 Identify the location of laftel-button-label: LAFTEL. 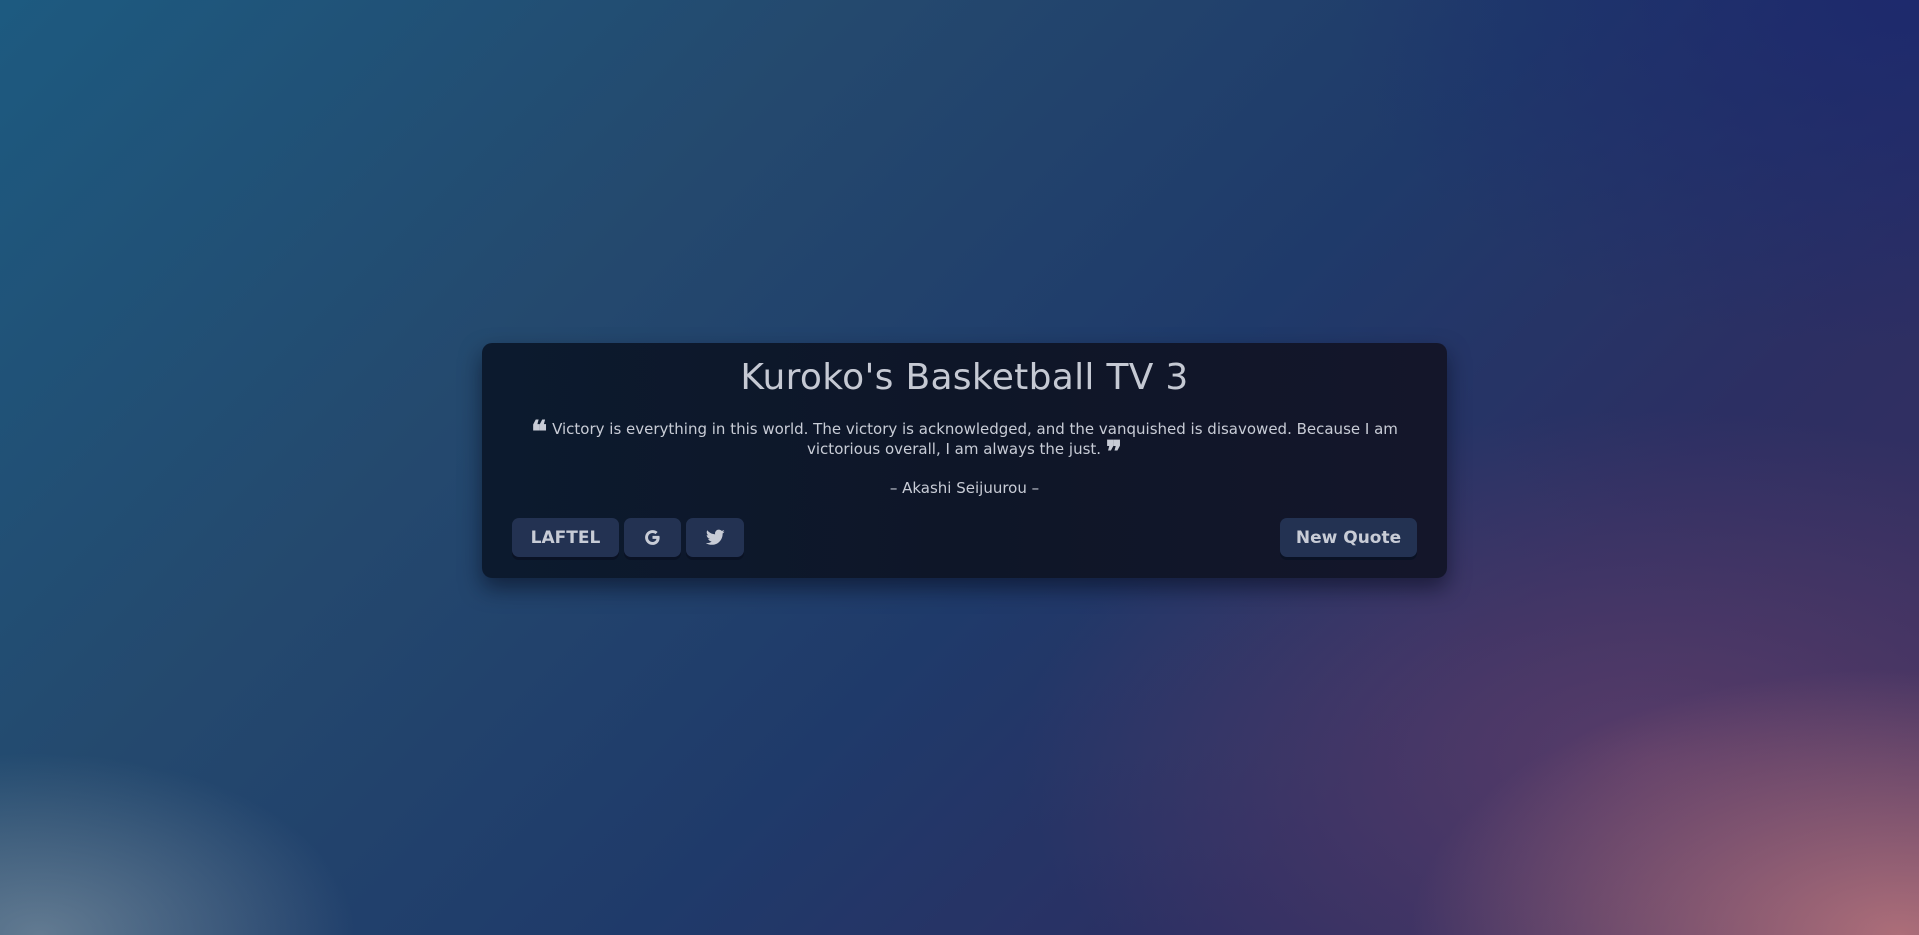
(565, 537).